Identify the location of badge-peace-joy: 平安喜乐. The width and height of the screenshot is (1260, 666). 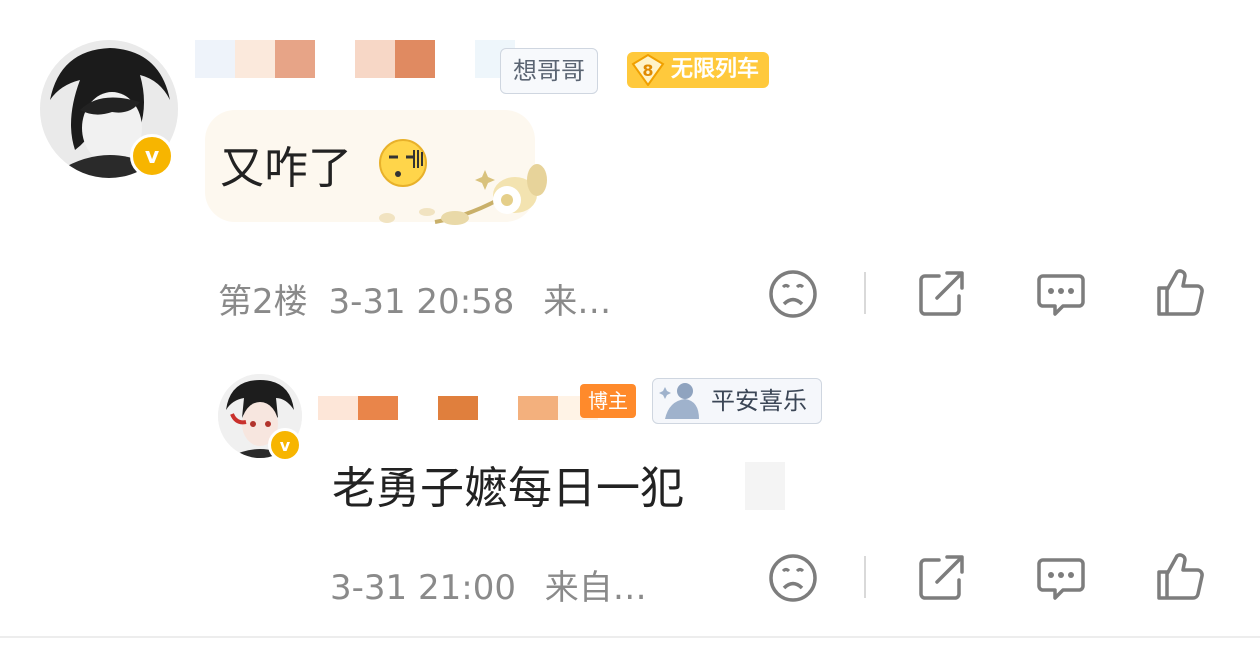
(737, 401).